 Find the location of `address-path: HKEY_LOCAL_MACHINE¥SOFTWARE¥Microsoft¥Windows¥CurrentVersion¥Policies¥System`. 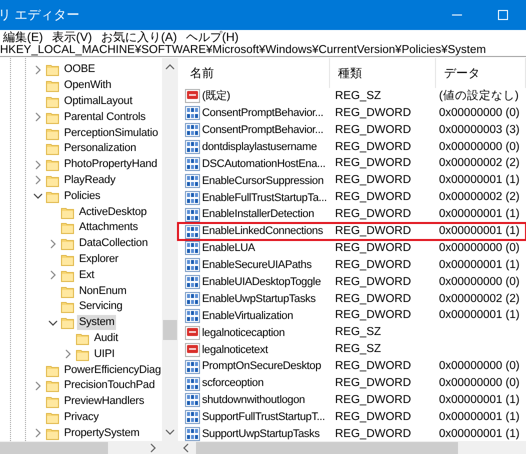

address-path: HKEY_LOCAL_MACHINE¥SOFTWARE¥Microsoft¥Windows¥CurrentVersion¥Policies¥System is located at coordinates (243, 50).